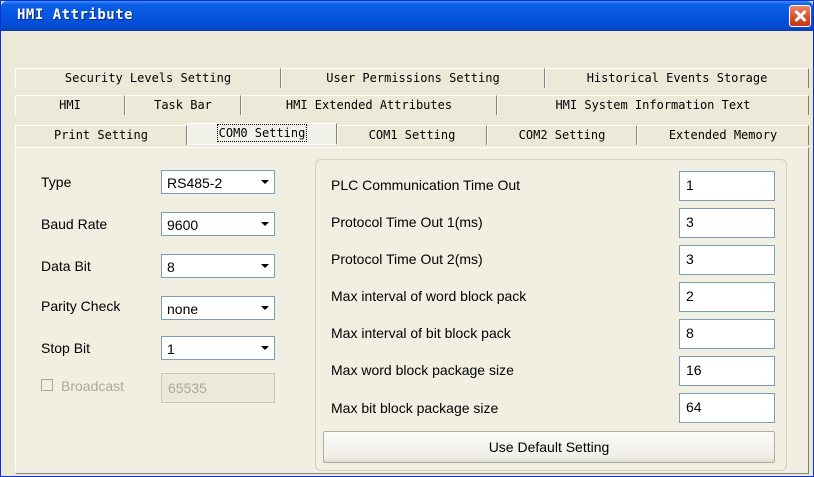 This screenshot has width=814, height=477. Describe the element at coordinates (694, 370) in the screenshot. I see `word-block-size-value: 16` at that location.